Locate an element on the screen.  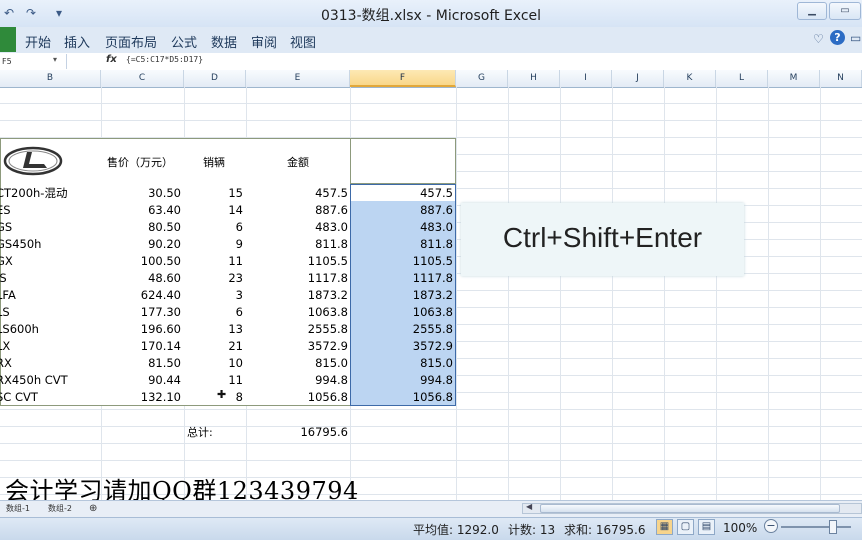
cell-model: SC CVT is located at coordinates (50, 397).